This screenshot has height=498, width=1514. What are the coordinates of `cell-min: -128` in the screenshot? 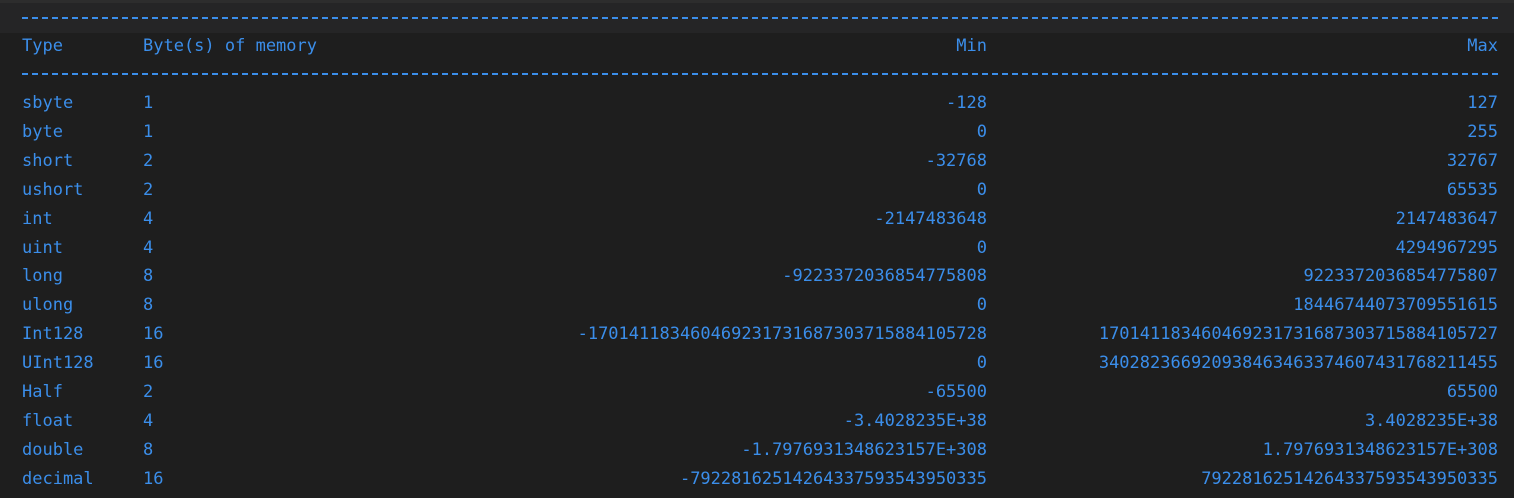 It's located at (966, 103).